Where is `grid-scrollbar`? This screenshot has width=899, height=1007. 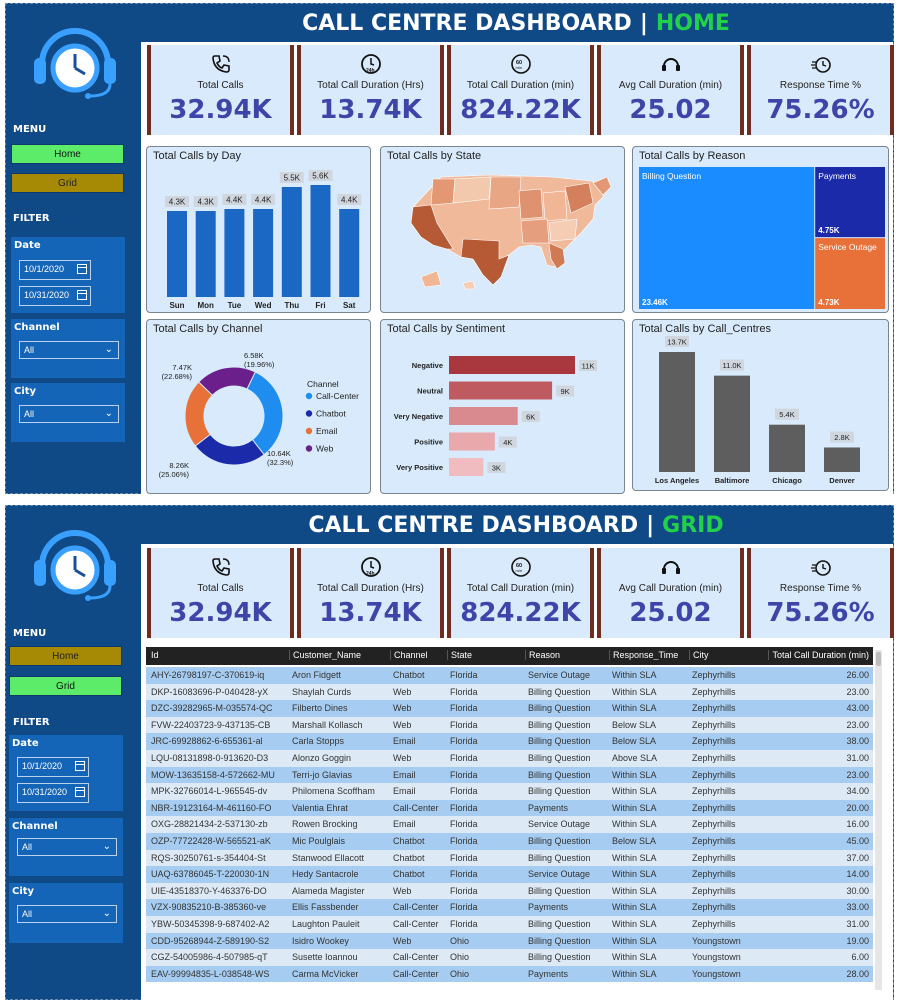
grid-scrollbar is located at coordinates (878, 820).